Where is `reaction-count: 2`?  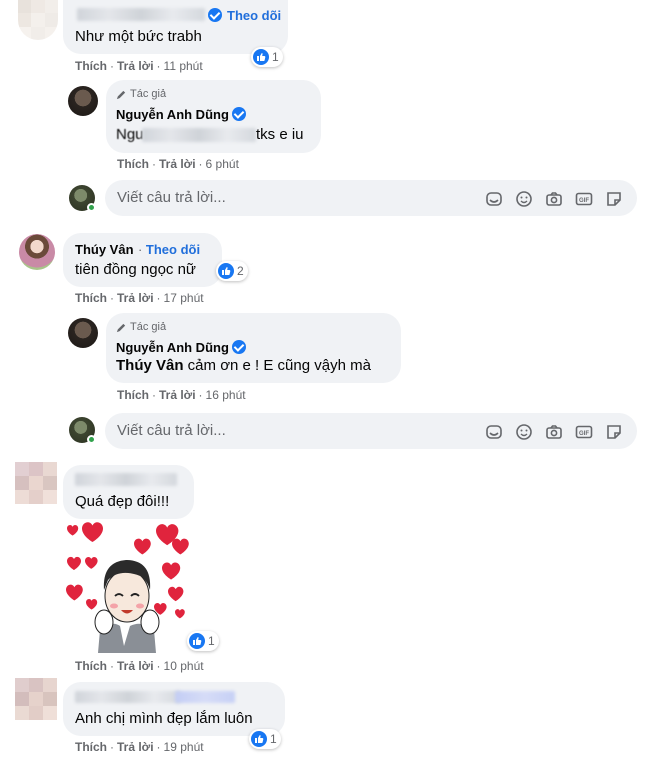 reaction-count: 2 is located at coordinates (232, 271).